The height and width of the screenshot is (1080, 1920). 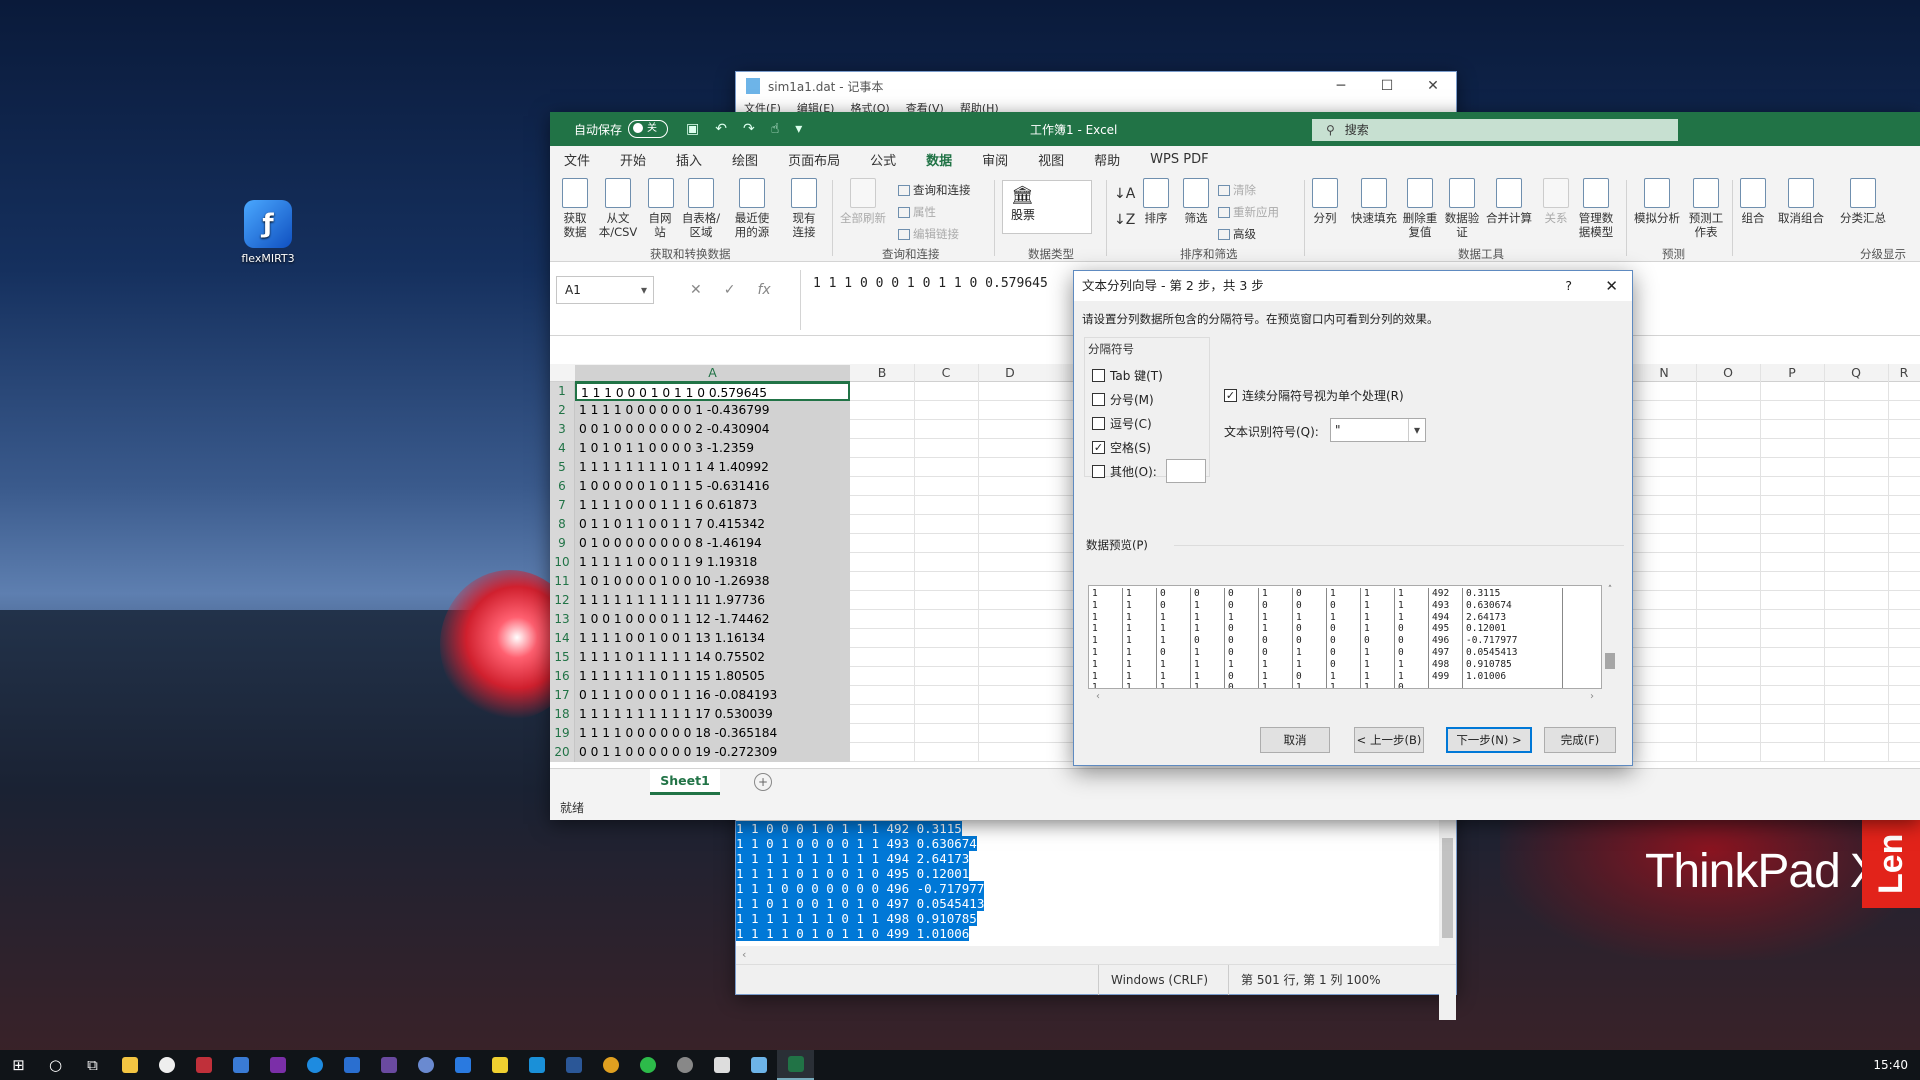 What do you see at coordinates (1314, 395) in the screenshot?
I see `consecutive-delimiters-checkbox: ✓ 连续分隔符号视为单个处理(R)` at bounding box center [1314, 395].